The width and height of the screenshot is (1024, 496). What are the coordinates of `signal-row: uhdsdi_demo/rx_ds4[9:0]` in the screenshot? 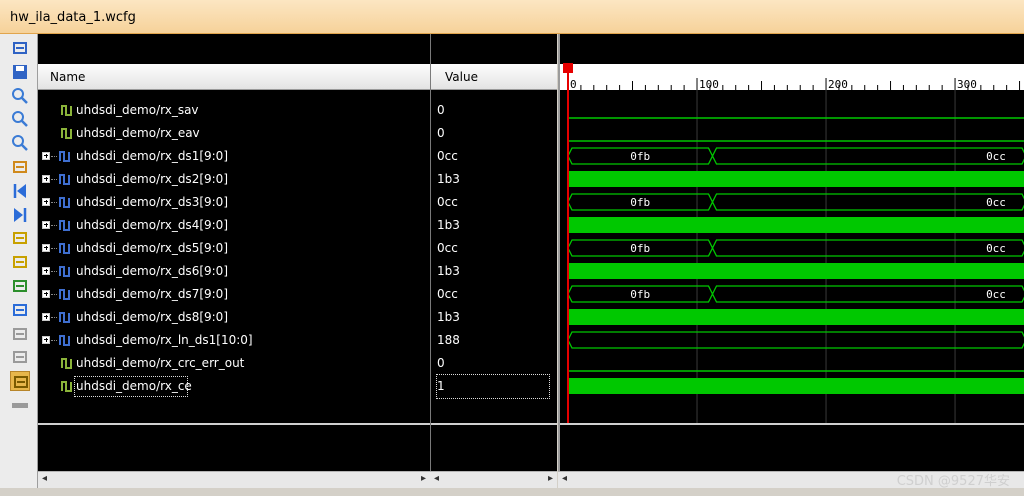 It's located at (234, 225).